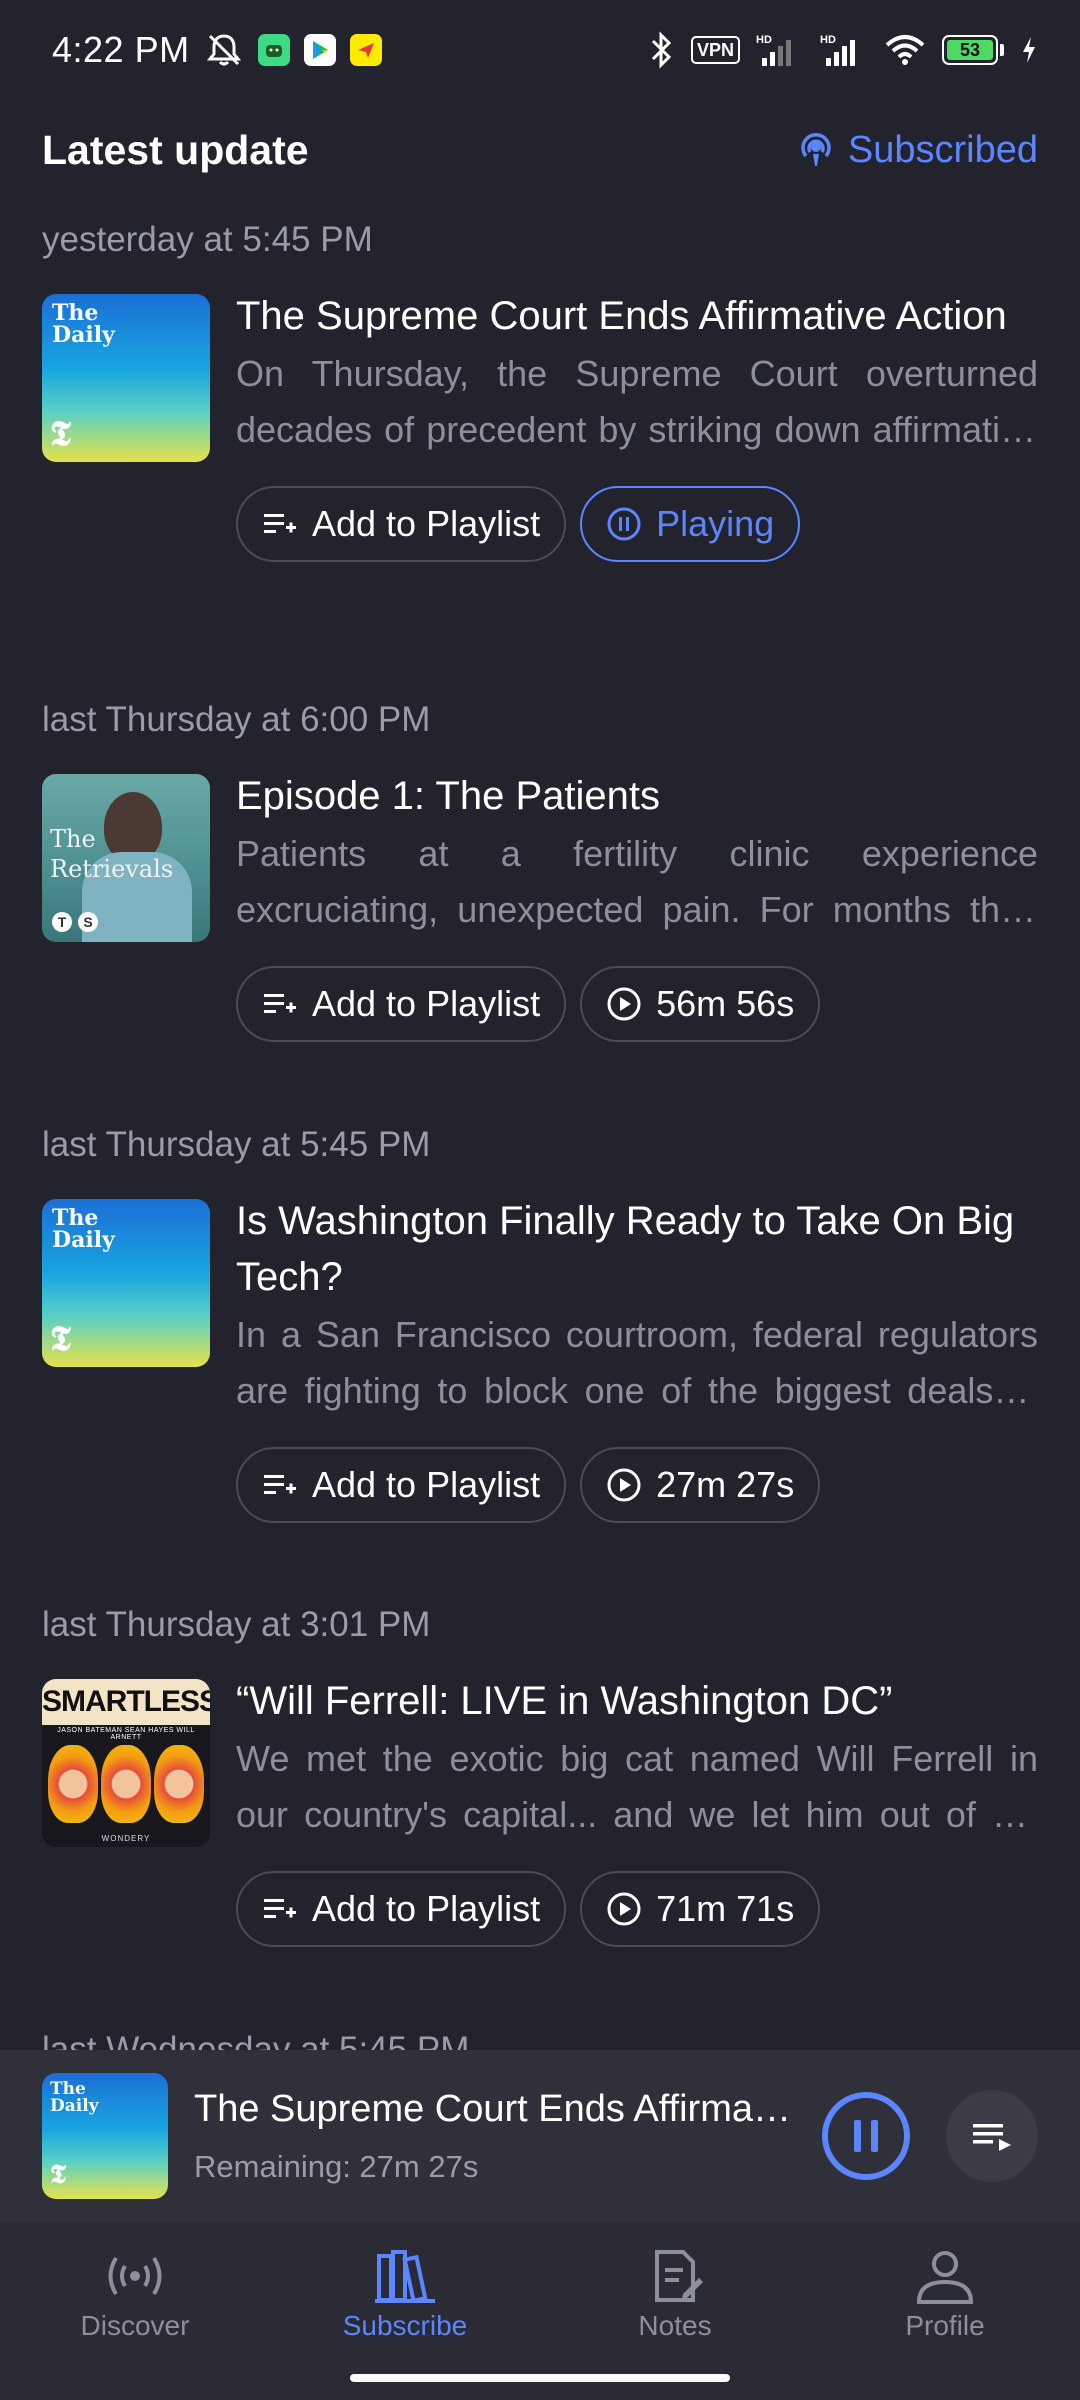 Image resolution: width=1080 pixels, height=2400 pixels. What do you see at coordinates (175, 149) in the screenshot?
I see `page-title: Latest update` at bounding box center [175, 149].